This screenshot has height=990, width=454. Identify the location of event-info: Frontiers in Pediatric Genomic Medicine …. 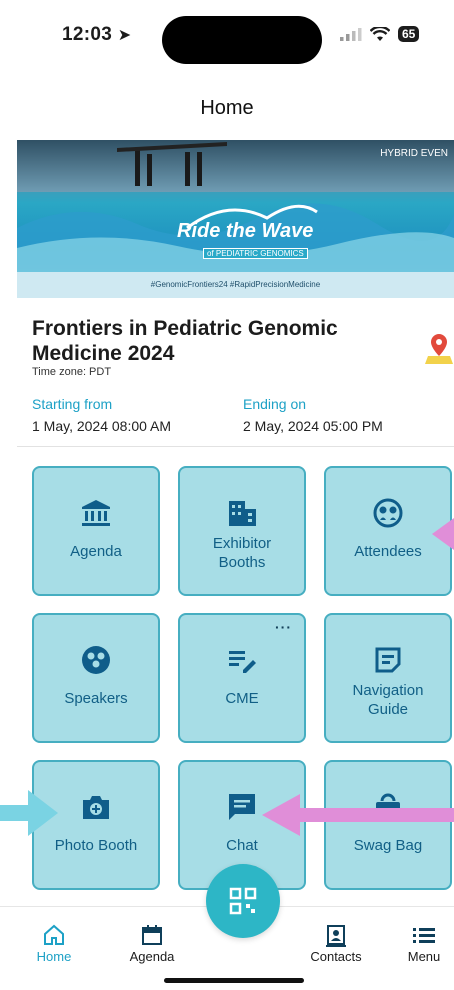
(243, 375).